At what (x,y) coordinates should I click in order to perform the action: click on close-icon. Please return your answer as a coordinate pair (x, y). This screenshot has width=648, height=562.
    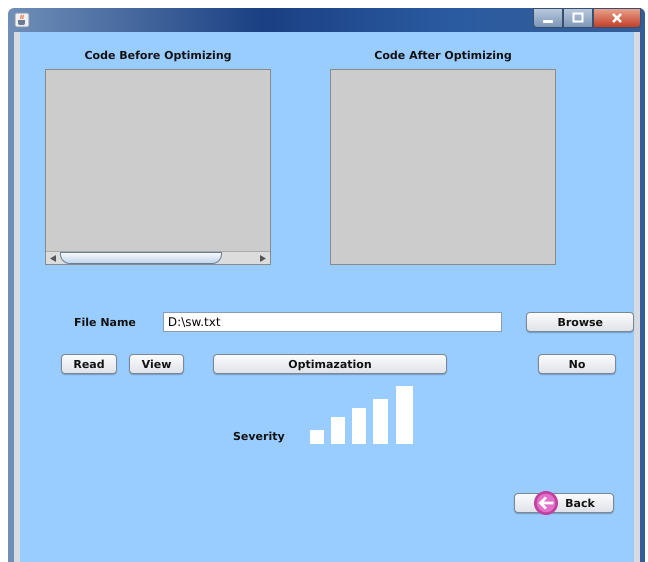
    Looking at the image, I should click on (617, 18).